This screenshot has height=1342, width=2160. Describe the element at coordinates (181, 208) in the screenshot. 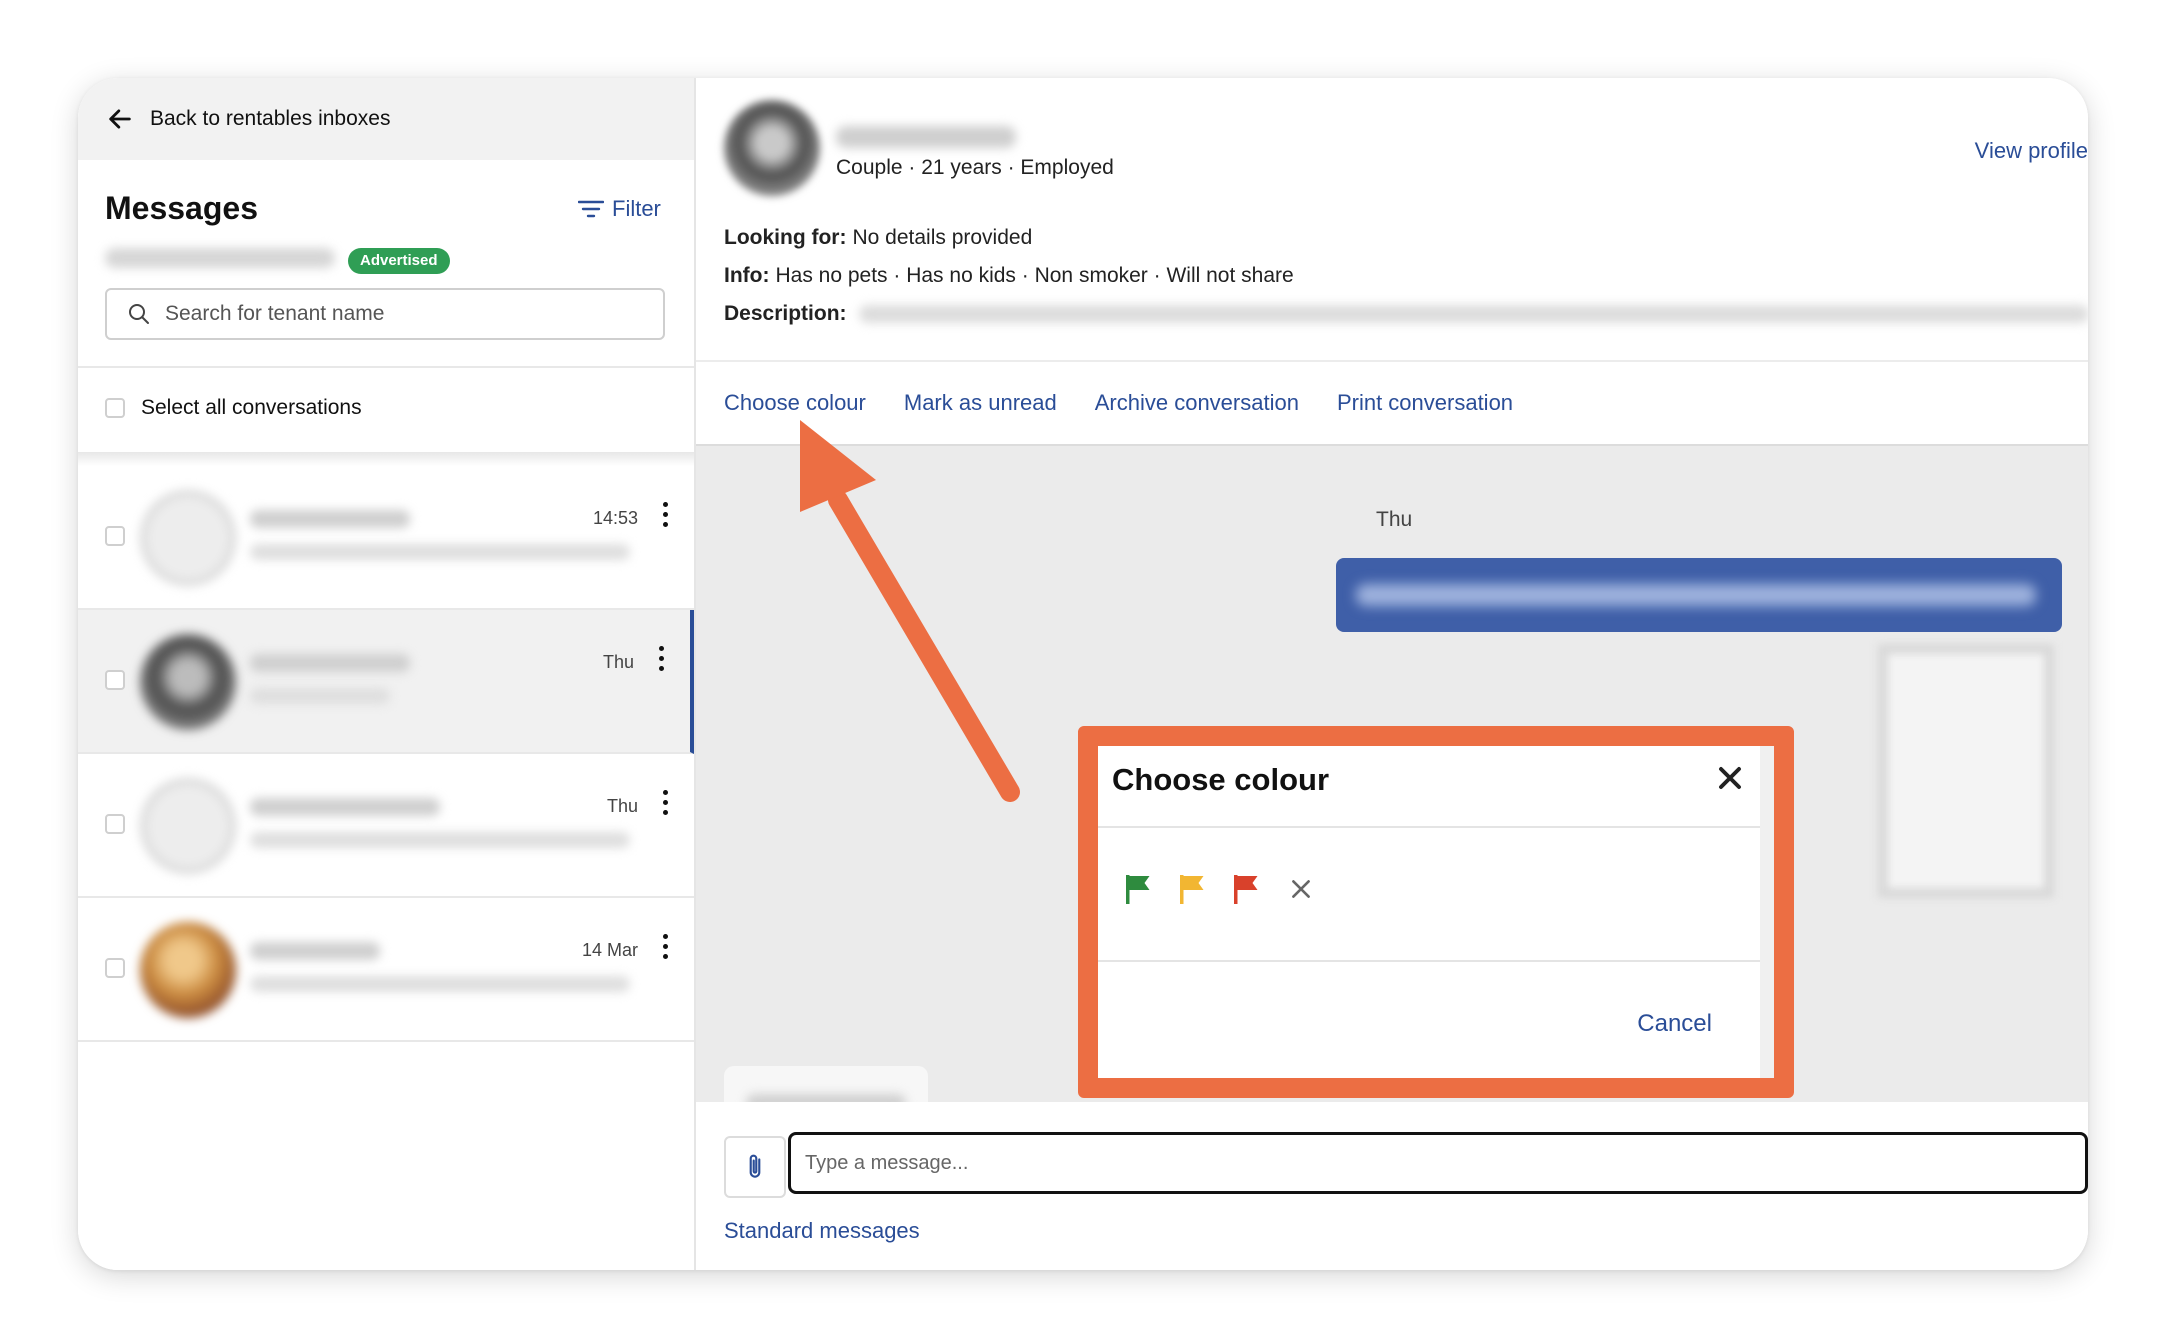

I see `messages-heading: Messages` at that location.